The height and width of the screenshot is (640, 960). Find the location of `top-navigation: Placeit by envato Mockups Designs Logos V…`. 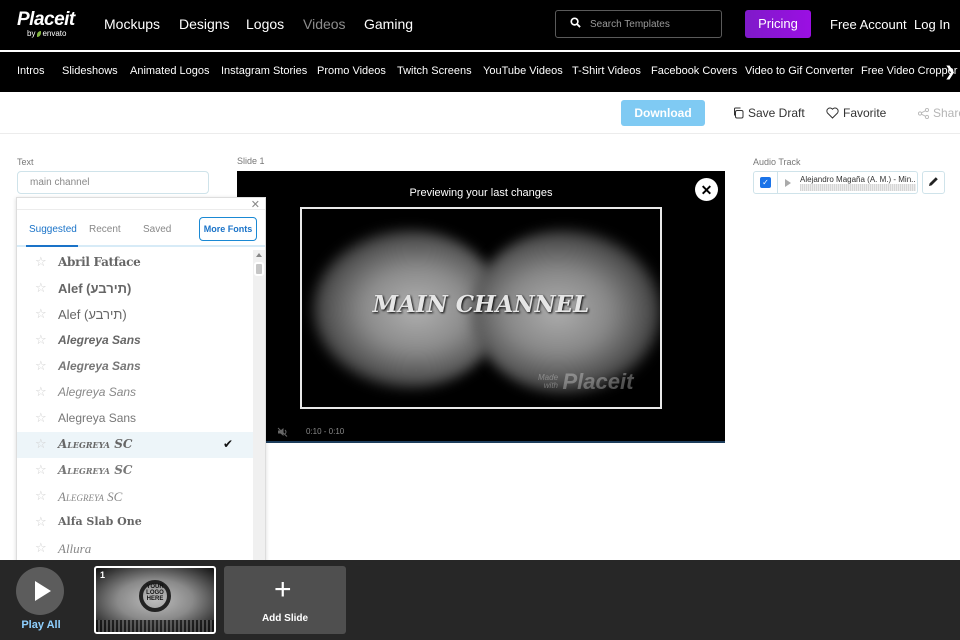

top-navigation: Placeit by envato Mockups Designs Logos V… is located at coordinates (480, 25).